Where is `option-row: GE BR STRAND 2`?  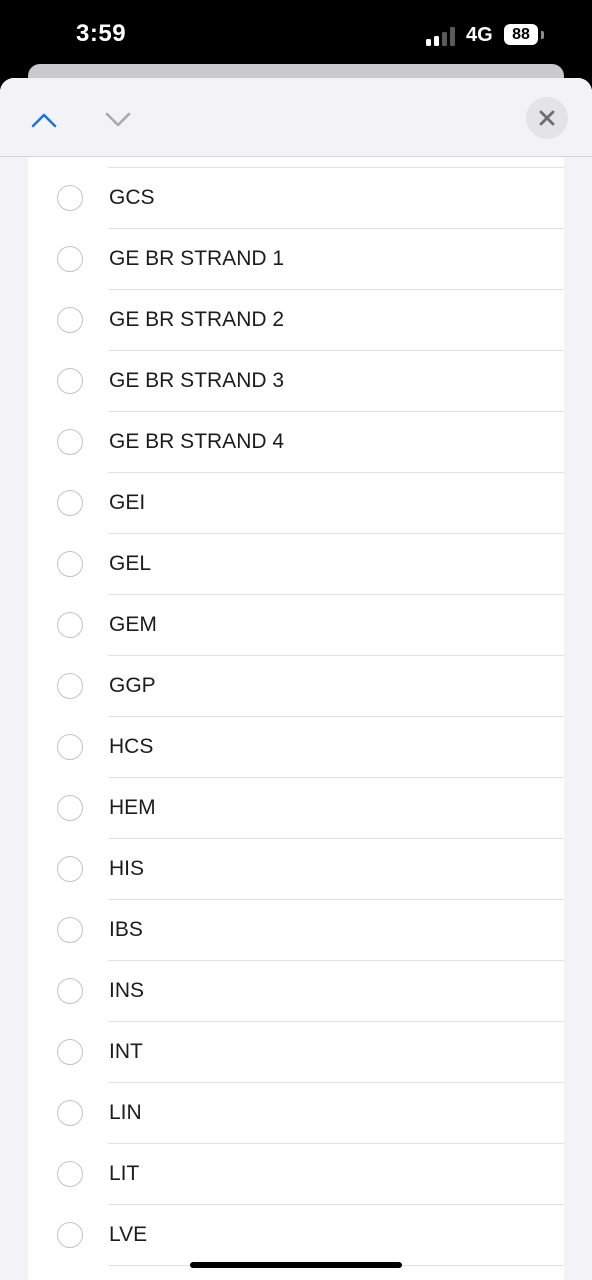
option-row: GE BR STRAND 2 is located at coordinates (296, 320).